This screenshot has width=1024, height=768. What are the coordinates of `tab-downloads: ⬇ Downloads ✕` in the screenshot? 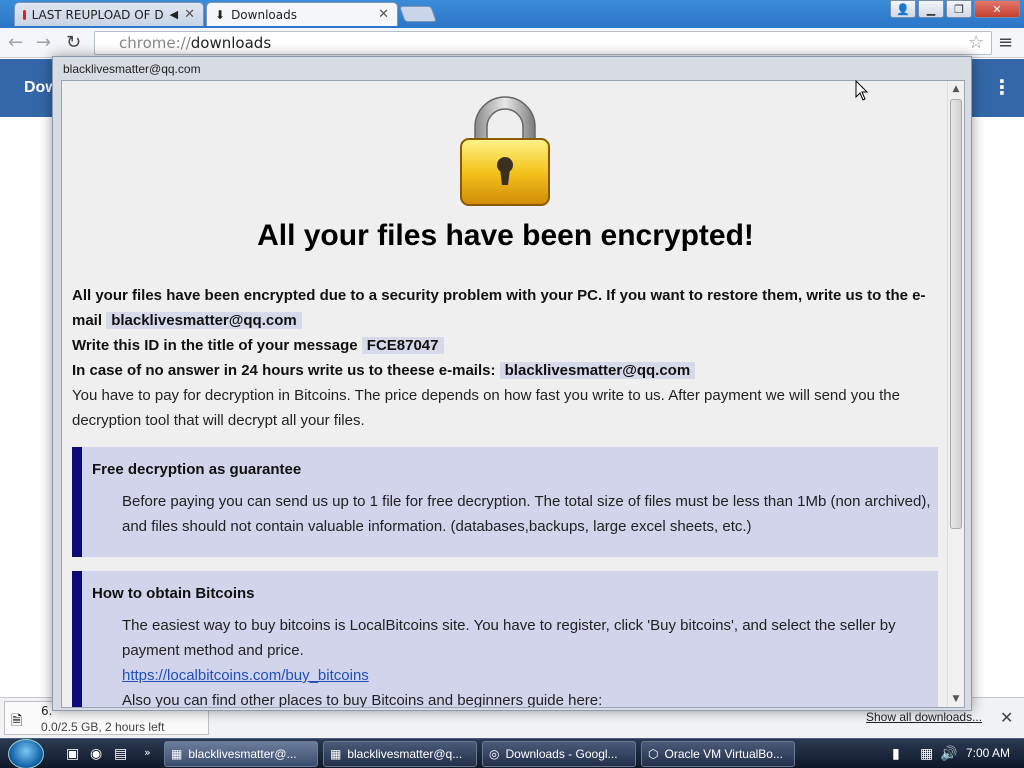 It's located at (302, 14).